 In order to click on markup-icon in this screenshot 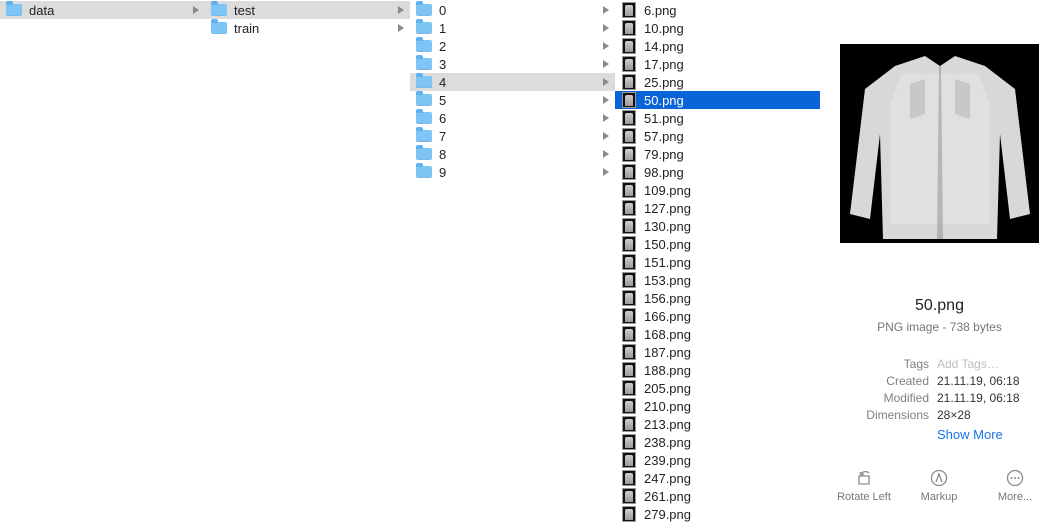, I will do `click(939, 478)`.